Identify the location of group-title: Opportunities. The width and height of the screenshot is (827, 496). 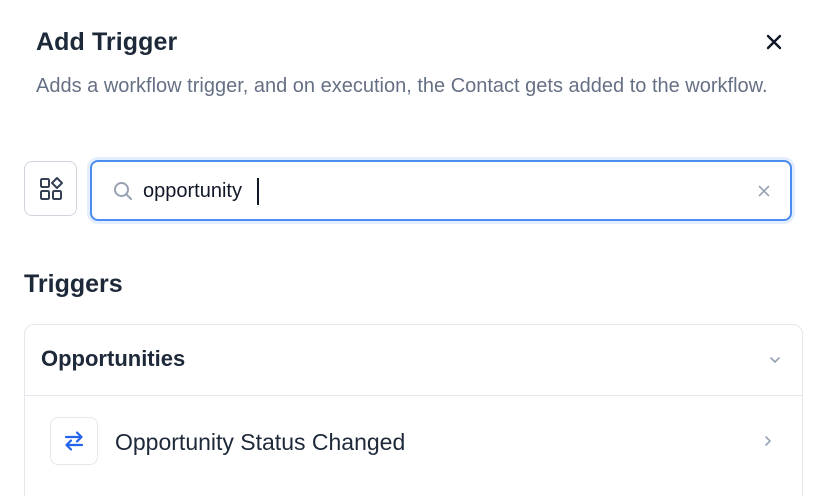
(113, 358).